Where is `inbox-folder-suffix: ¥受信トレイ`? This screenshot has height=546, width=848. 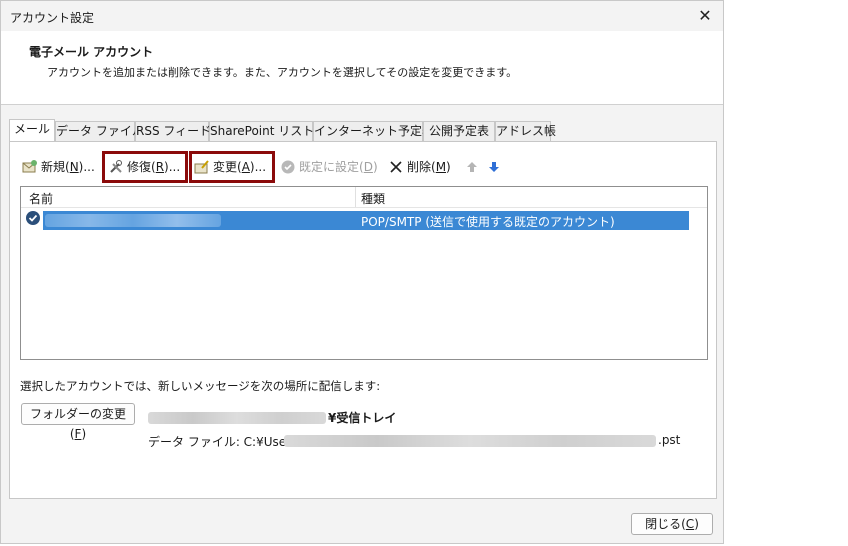
inbox-folder-suffix: ¥受信トレイ is located at coordinates (362, 418).